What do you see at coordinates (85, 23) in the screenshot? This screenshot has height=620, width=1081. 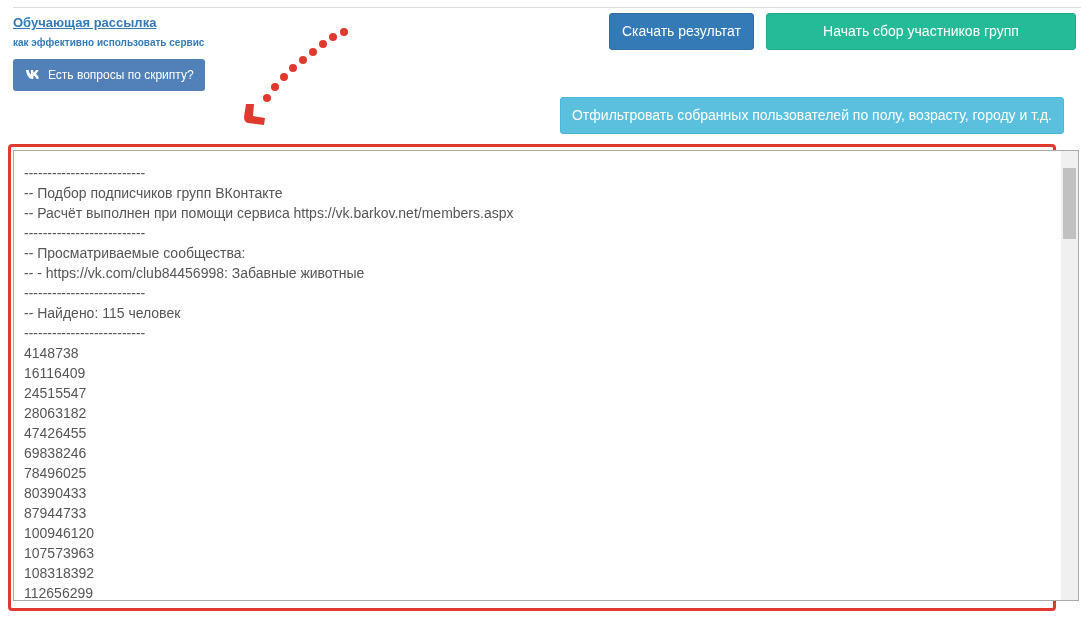 I see `newsletter-link: Обучающая рассылка` at bounding box center [85, 23].